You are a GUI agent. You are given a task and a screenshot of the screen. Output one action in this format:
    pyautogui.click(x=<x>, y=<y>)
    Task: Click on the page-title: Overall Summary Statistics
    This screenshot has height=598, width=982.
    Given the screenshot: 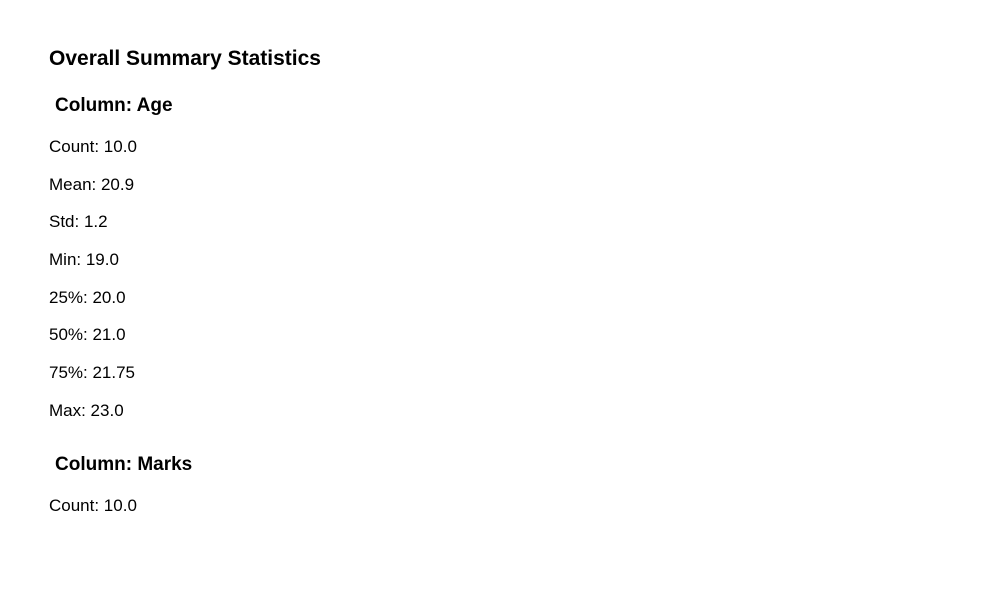 What is the action you would take?
    pyautogui.click(x=185, y=58)
    